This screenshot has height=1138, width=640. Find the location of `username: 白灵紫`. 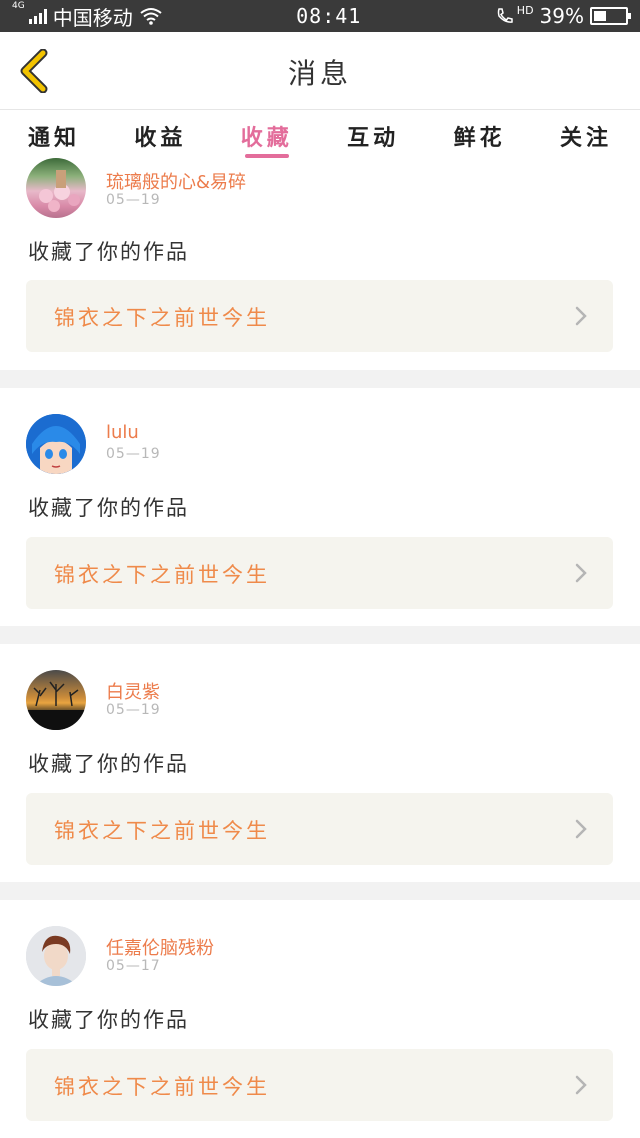

username: 白灵紫 is located at coordinates (133, 691).